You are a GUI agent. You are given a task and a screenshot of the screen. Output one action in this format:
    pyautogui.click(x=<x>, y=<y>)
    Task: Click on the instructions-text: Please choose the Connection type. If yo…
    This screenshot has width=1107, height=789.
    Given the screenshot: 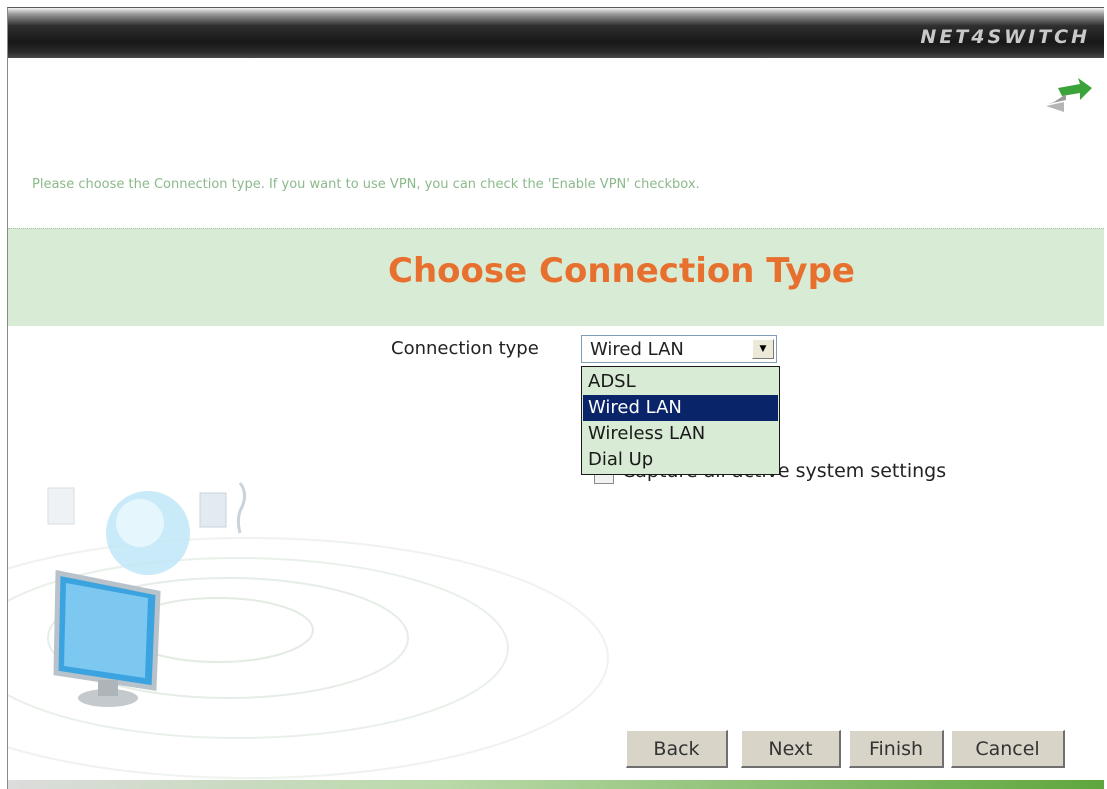 What is the action you would take?
    pyautogui.click(x=366, y=184)
    